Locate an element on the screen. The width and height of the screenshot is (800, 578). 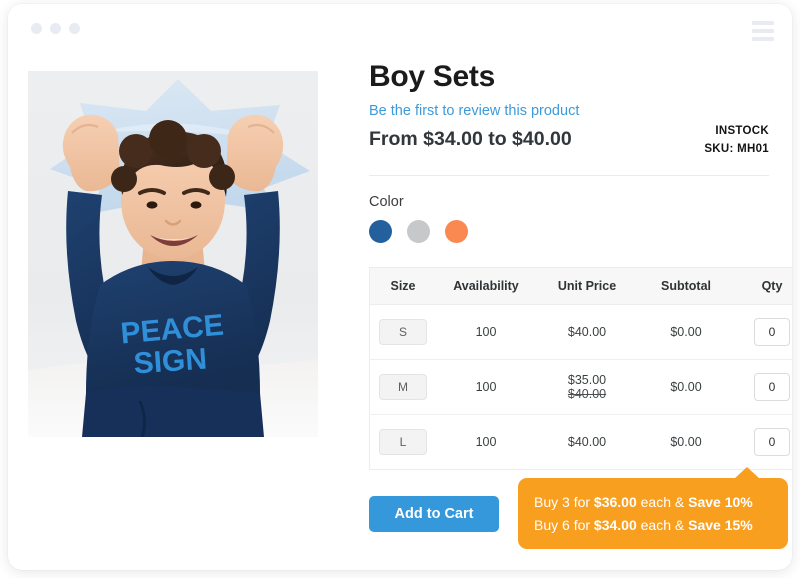
window-dot-minimize is located at coordinates (55, 28).